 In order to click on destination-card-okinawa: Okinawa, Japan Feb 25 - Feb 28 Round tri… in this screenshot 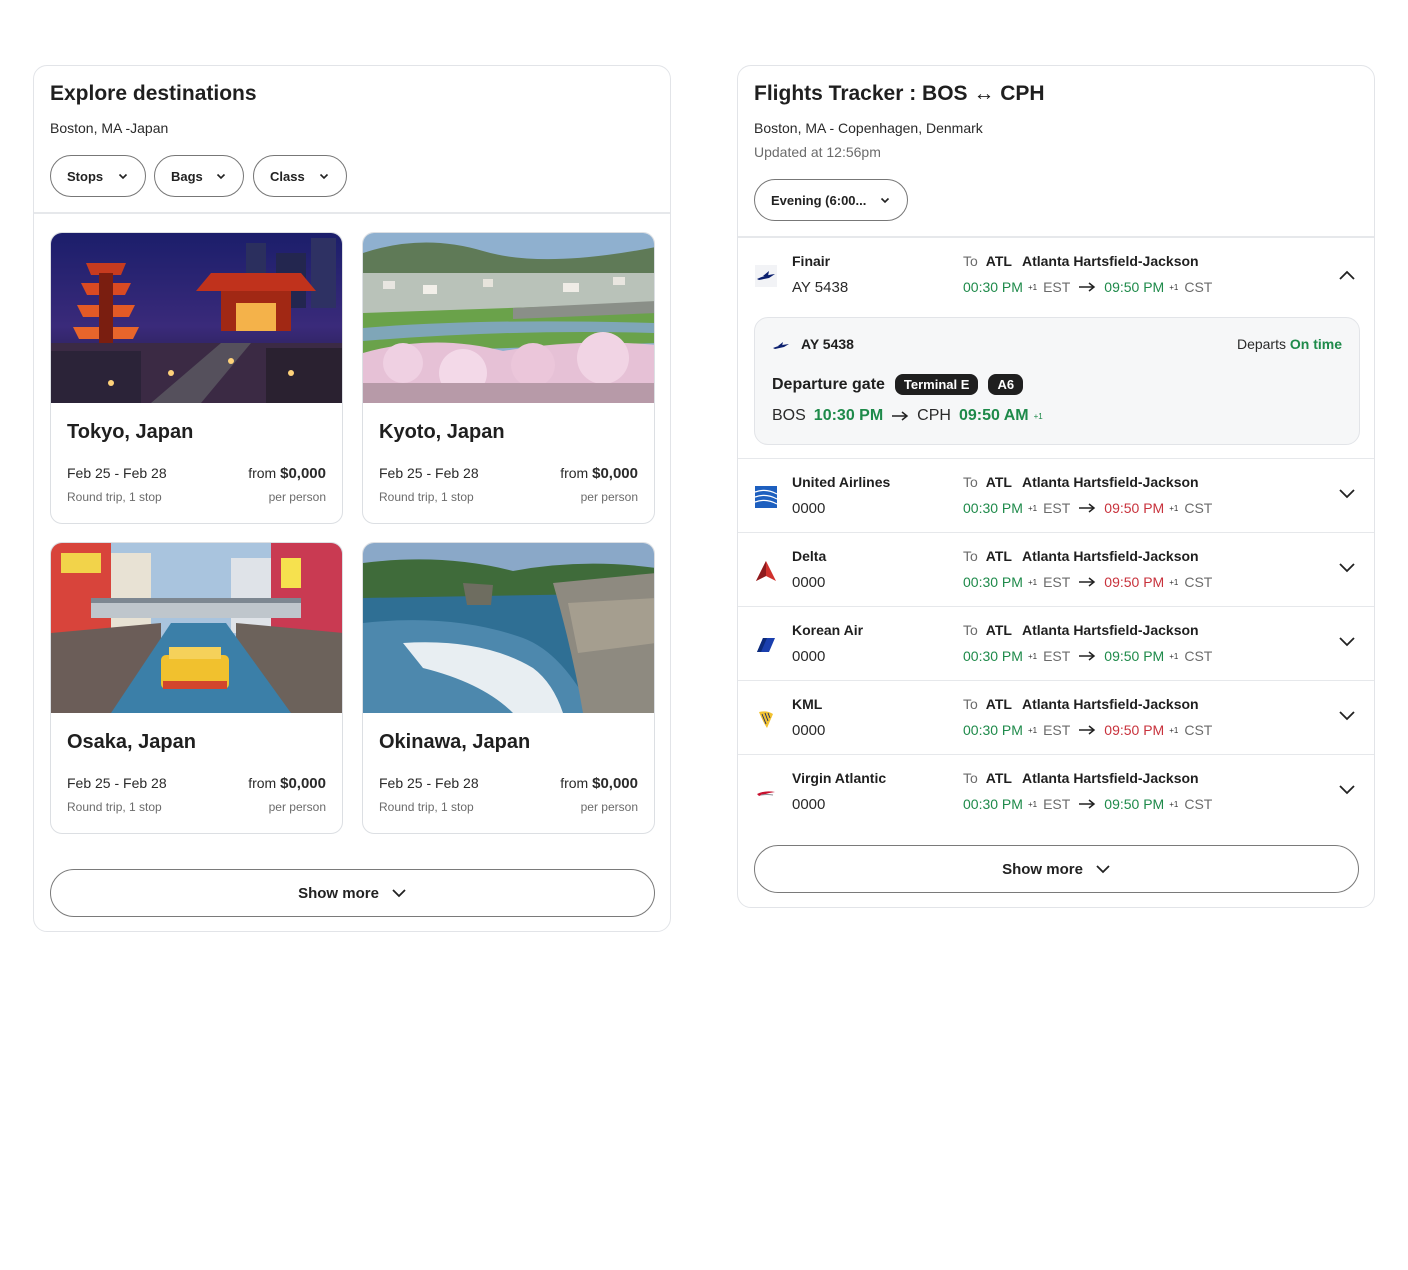, I will do `click(508, 688)`.